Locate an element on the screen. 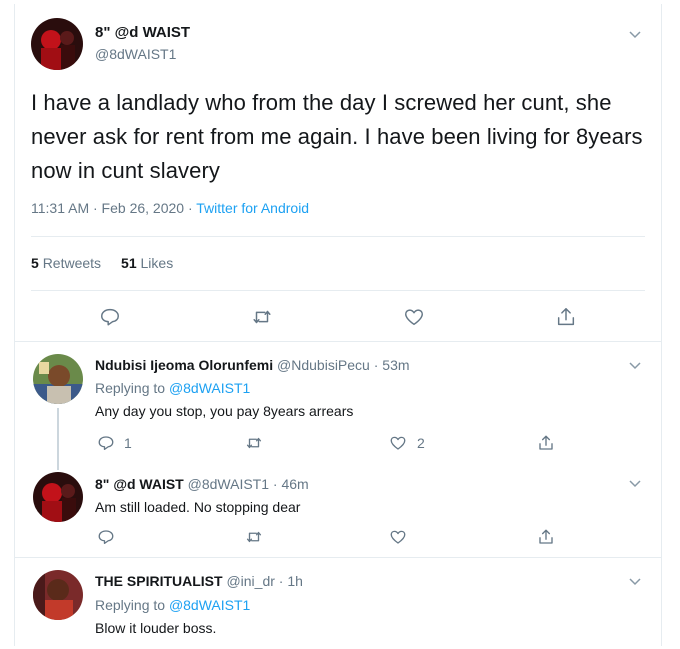  source-link: Twitter for Android is located at coordinates (252, 208).